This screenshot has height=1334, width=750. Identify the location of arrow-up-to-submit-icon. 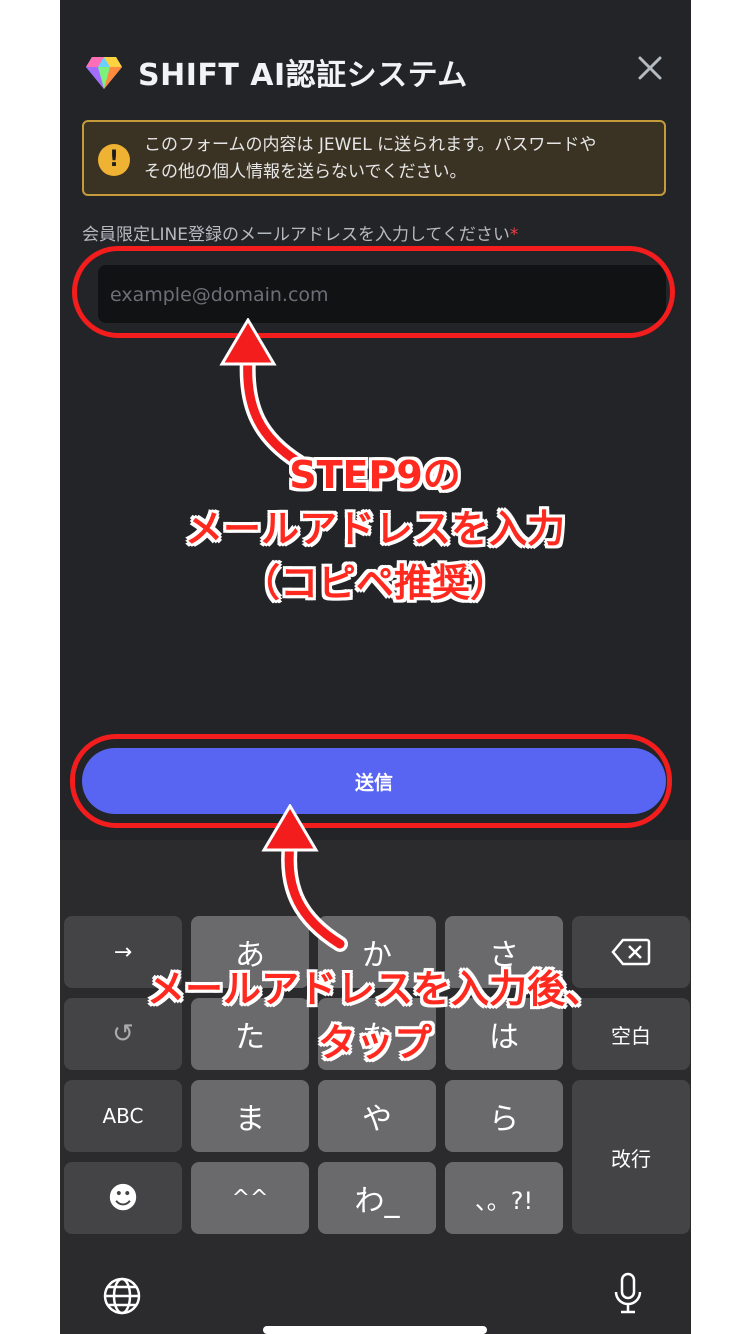
(304, 878).